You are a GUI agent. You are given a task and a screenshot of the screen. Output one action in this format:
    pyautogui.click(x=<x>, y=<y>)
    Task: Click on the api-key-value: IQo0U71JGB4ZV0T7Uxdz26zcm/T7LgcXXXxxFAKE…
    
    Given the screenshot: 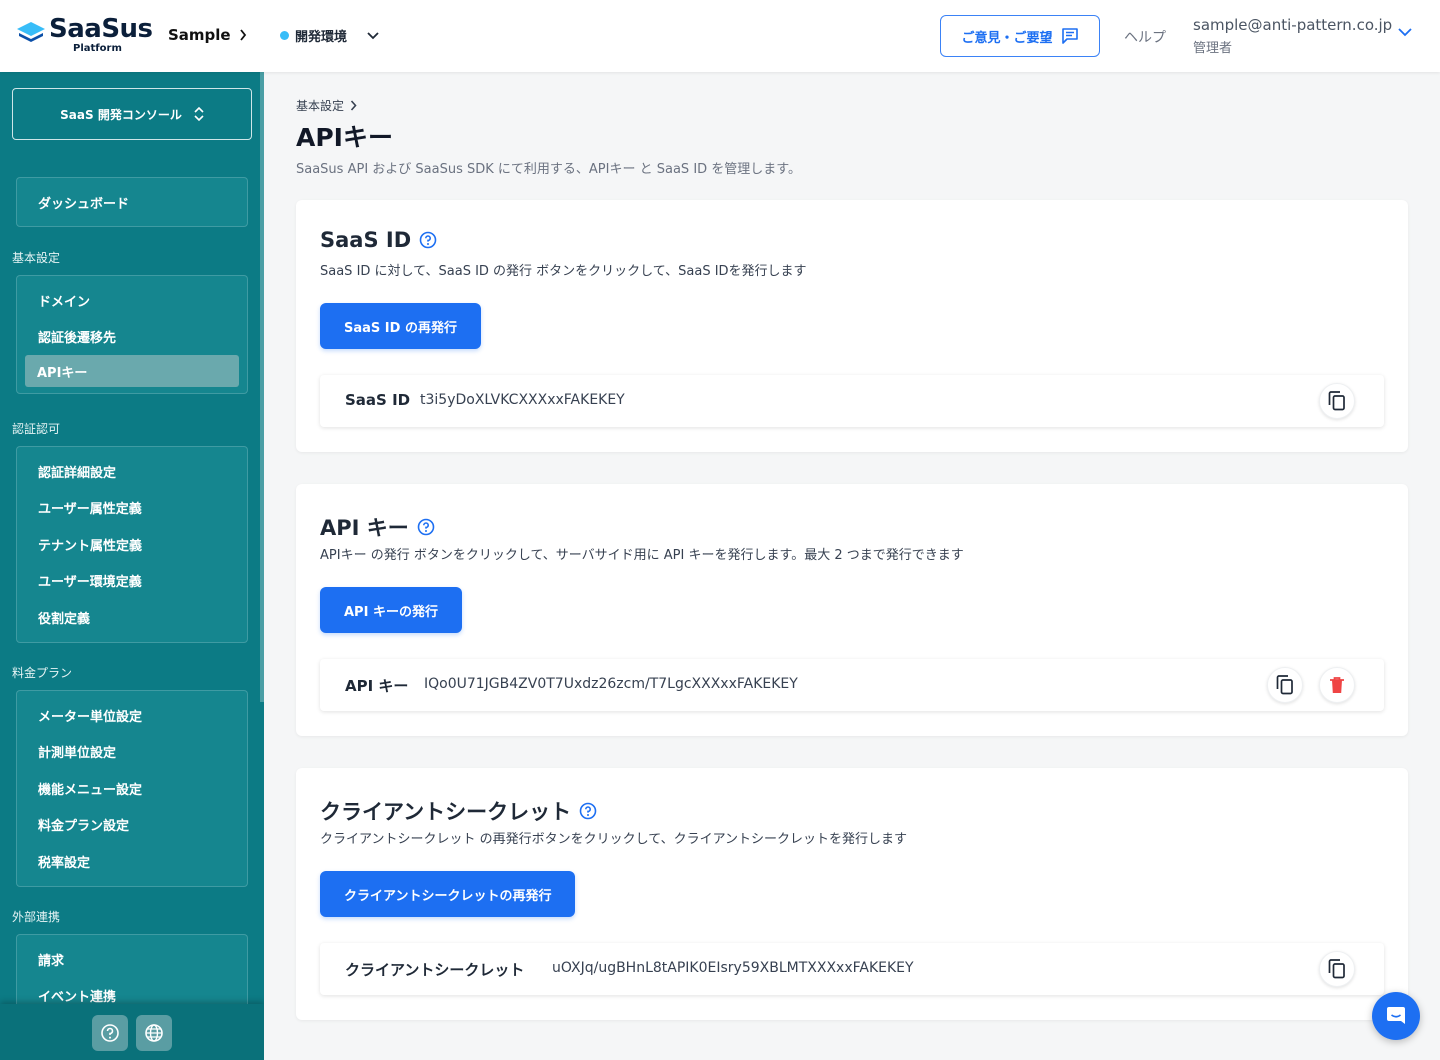 What is the action you would take?
    pyautogui.click(x=611, y=684)
    